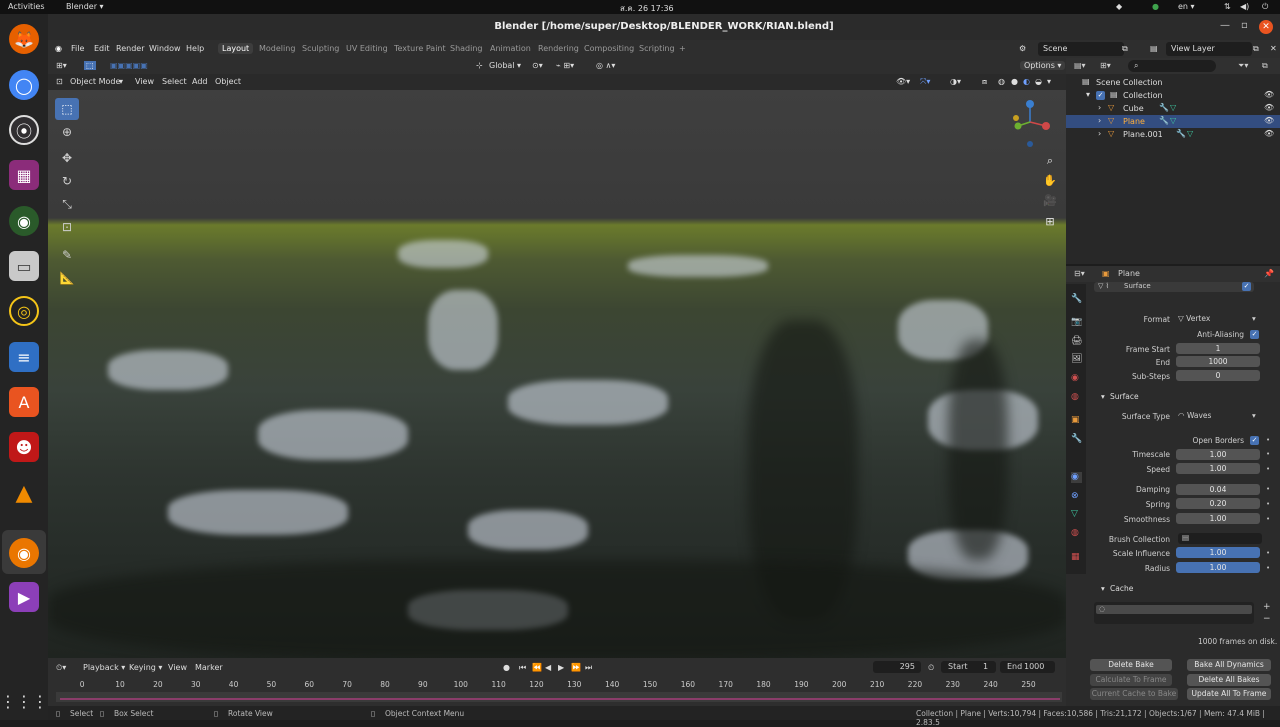 This screenshot has width=1280, height=727. Describe the element at coordinates (1218, 348) in the screenshot. I see `frame-start-field: 1` at that location.